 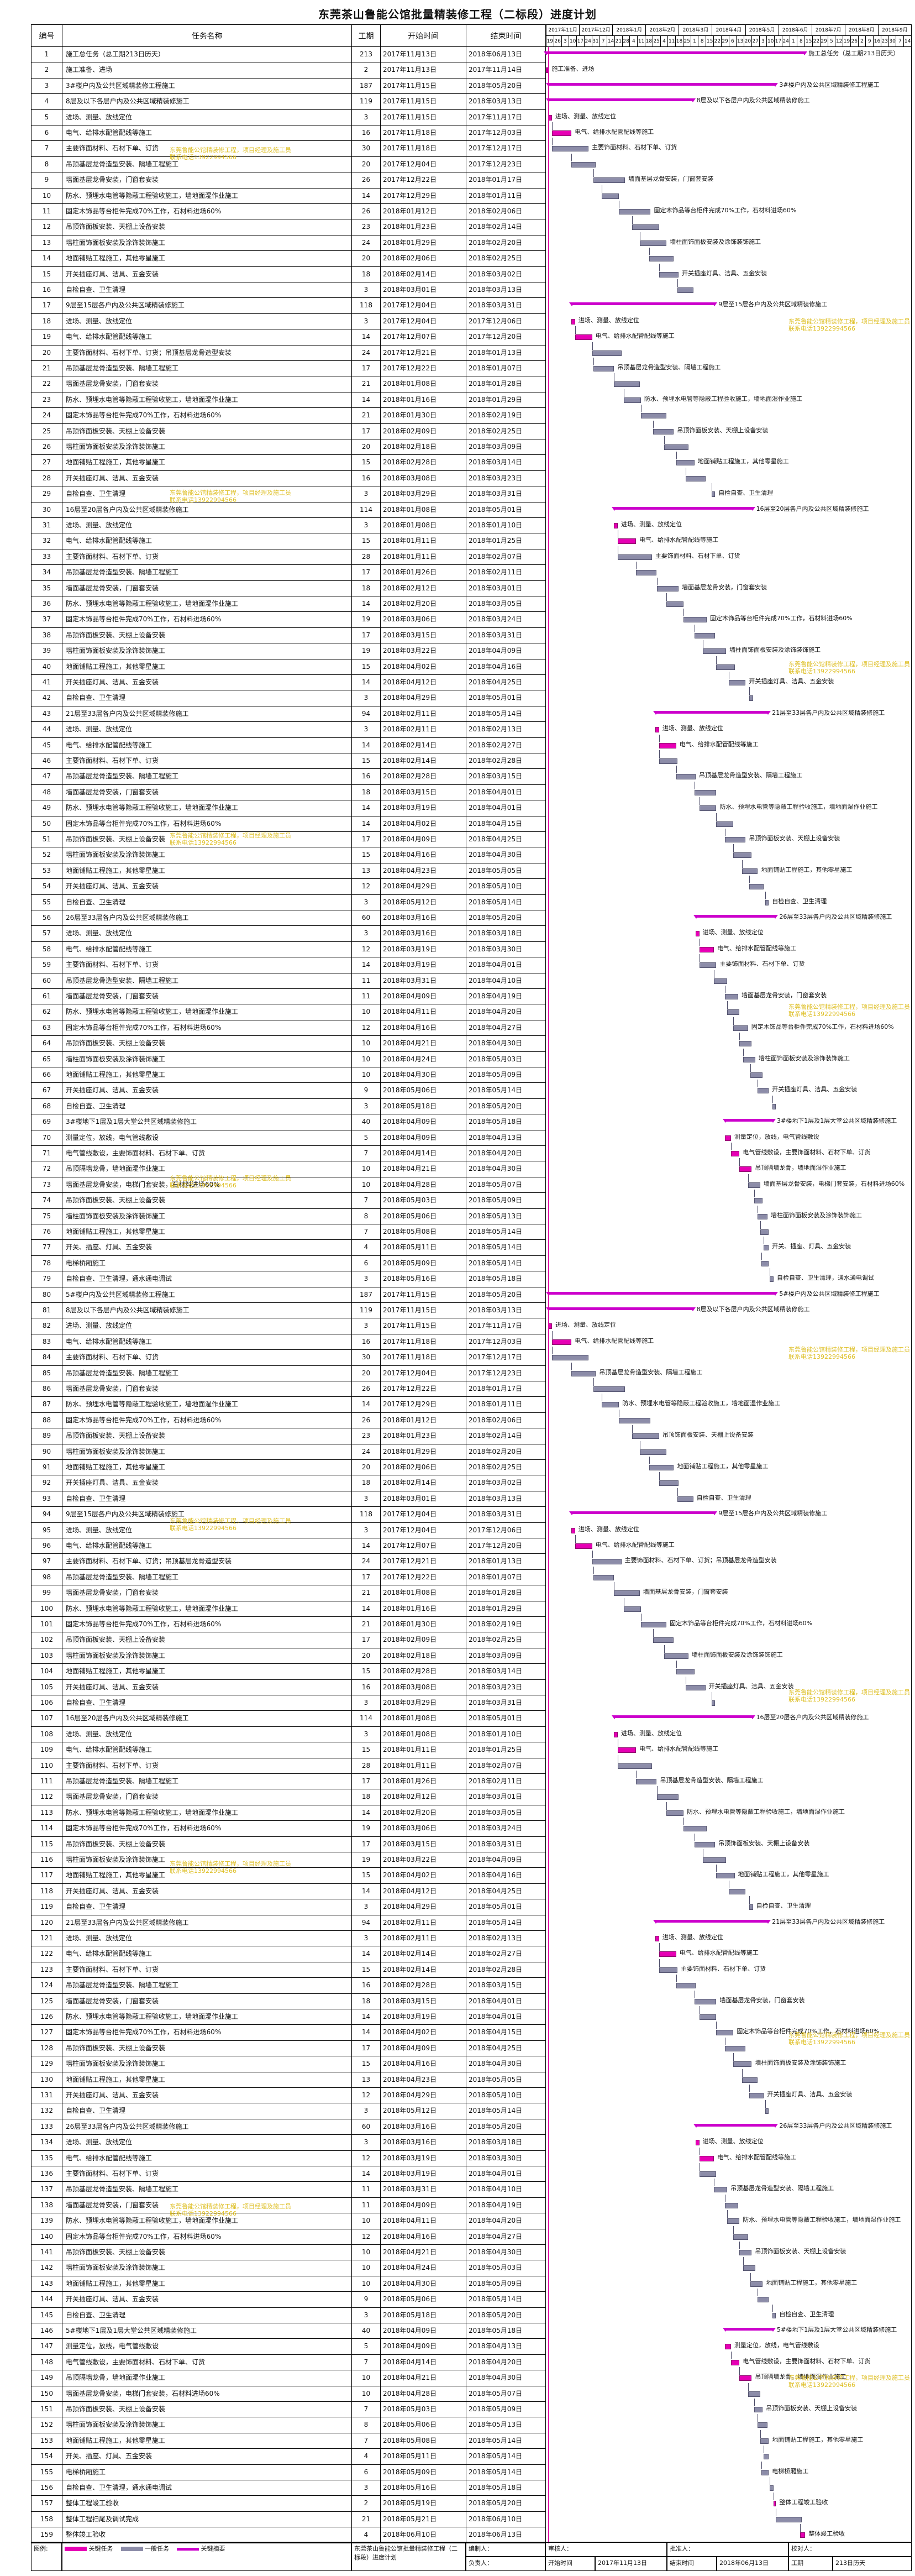 I want to click on task-id: 68, so click(x=46, y=1106).